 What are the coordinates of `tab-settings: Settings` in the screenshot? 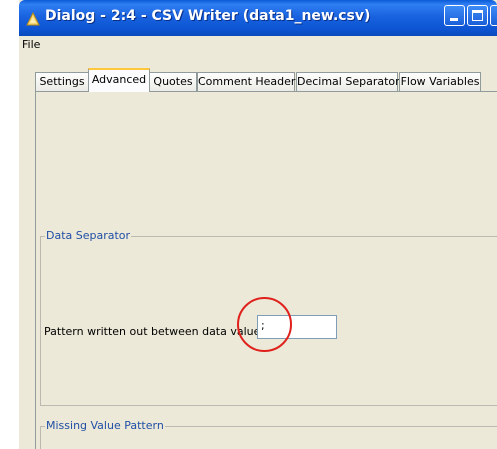 It's located at (62, 81).